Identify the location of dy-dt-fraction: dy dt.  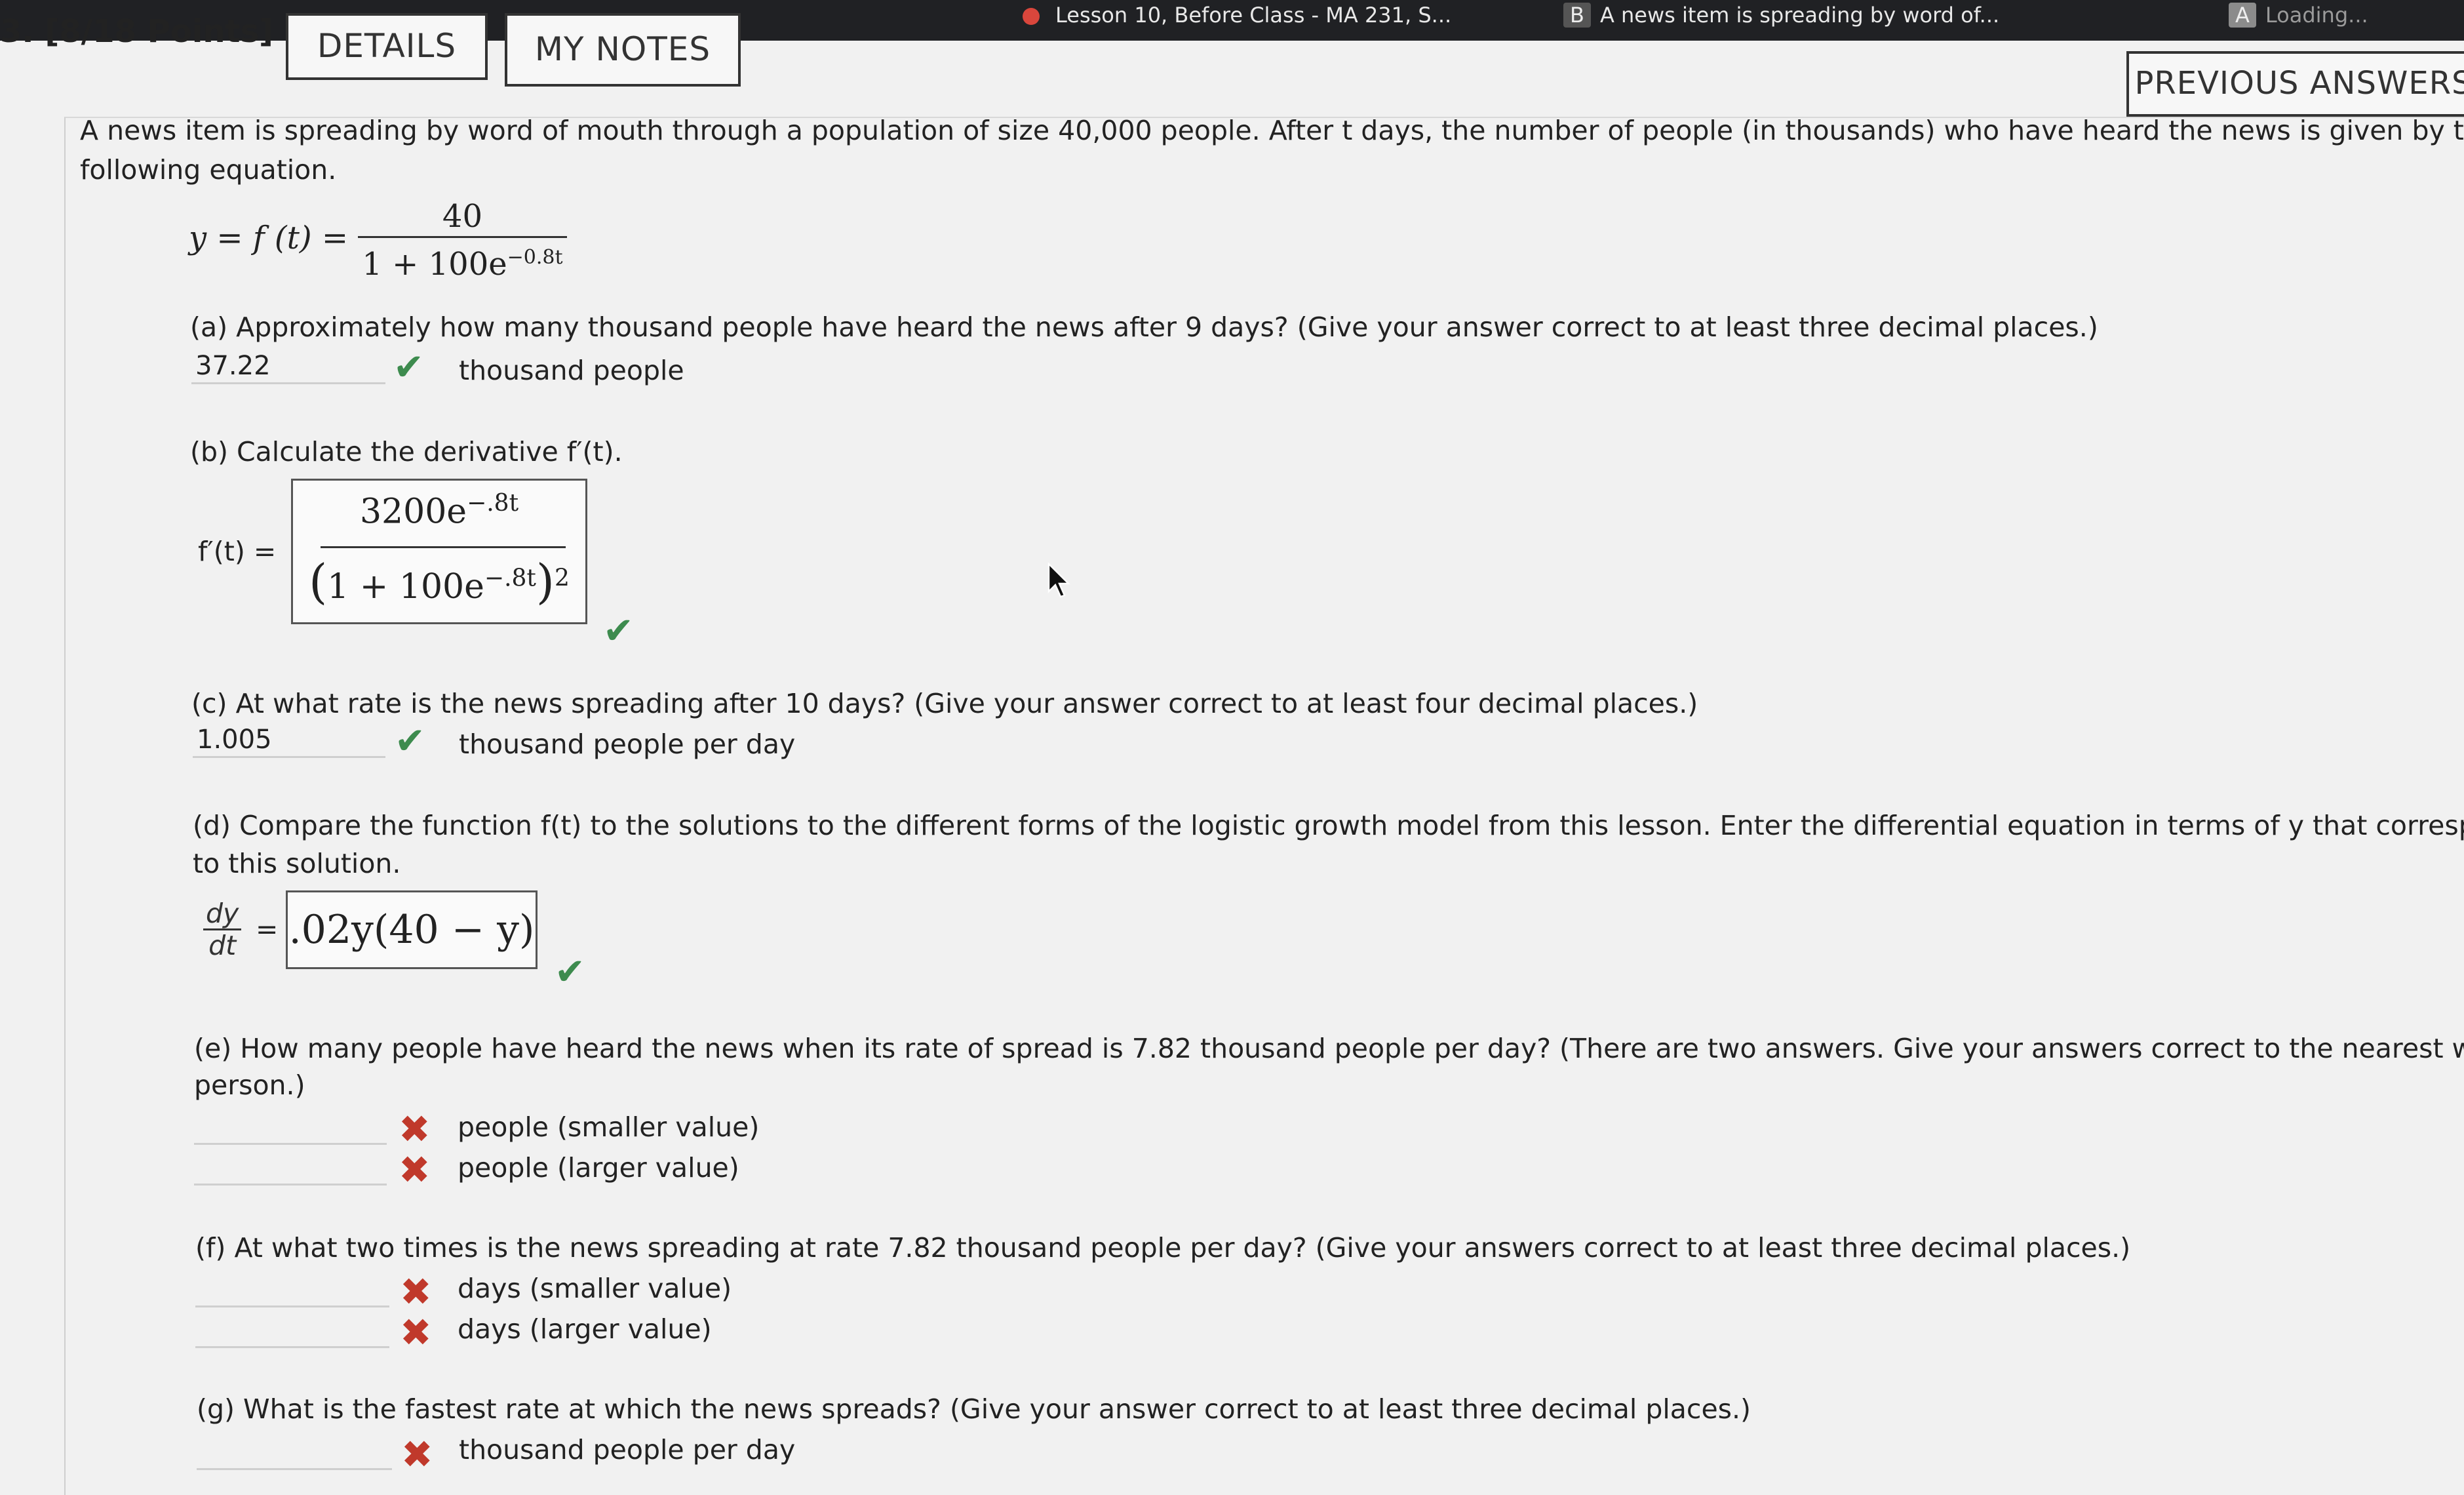
(223, 930).